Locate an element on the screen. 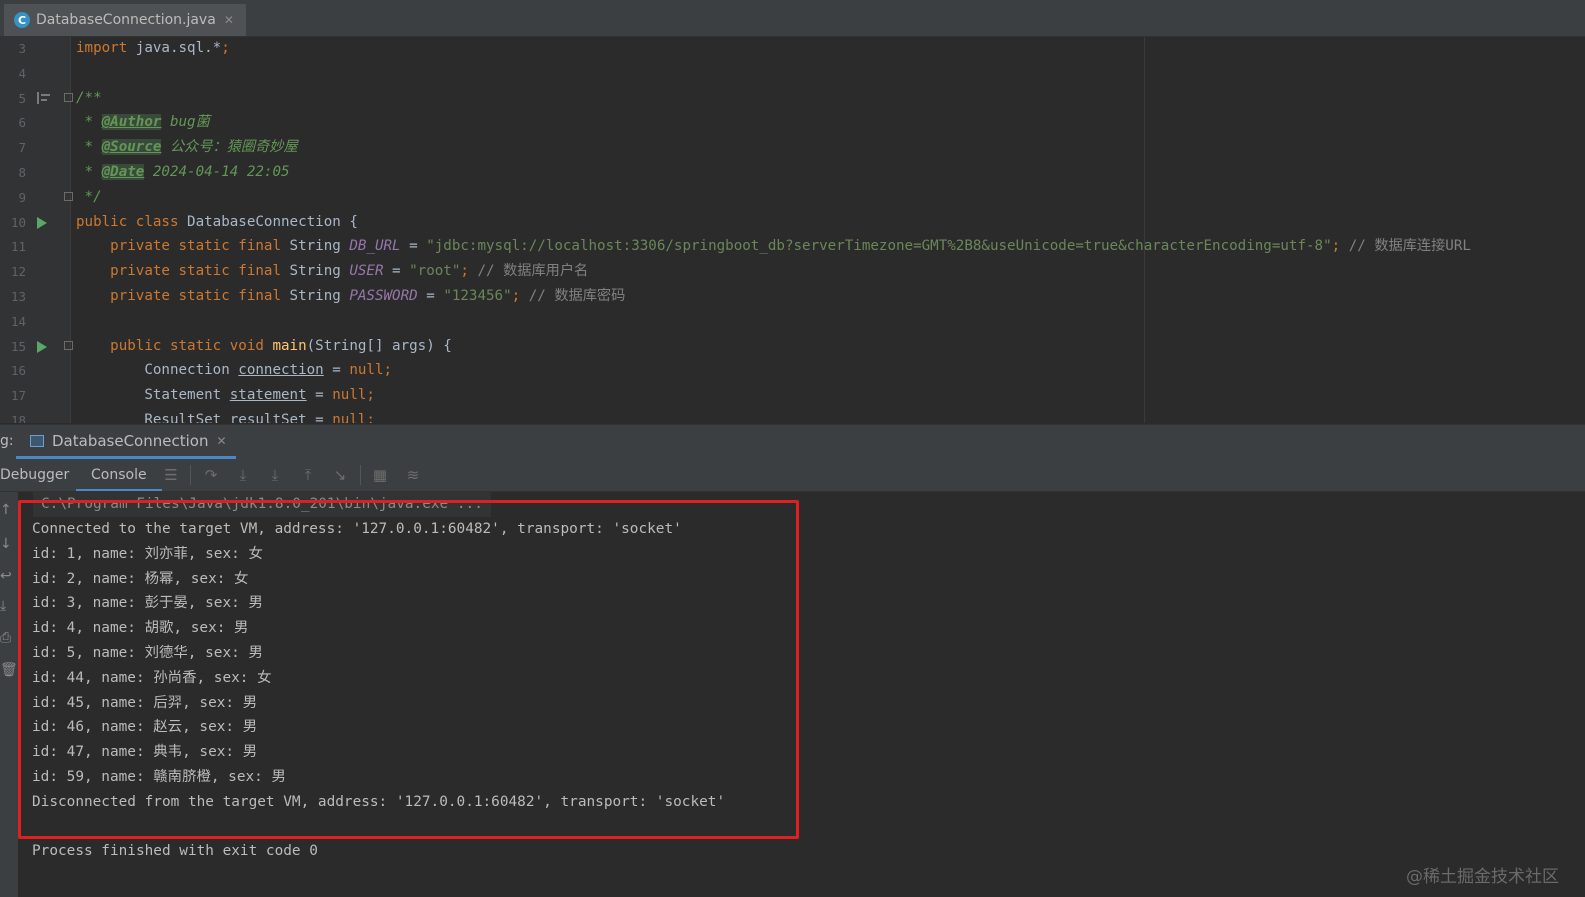  code-token: java.sql.* is located at coordinates (178, 48).